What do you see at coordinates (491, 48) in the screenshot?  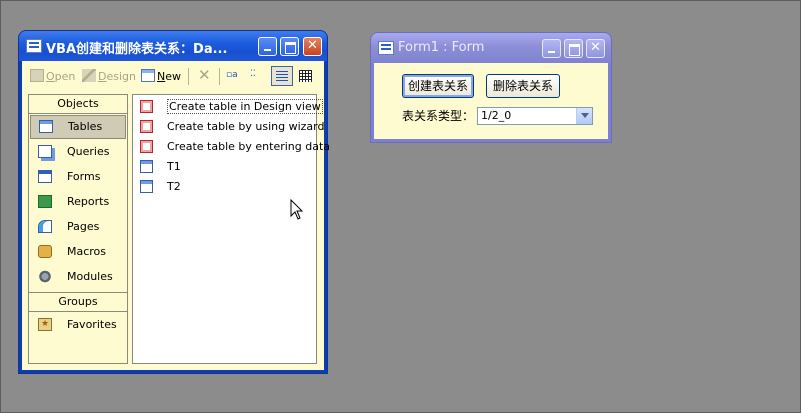 I see `form-window-titlebar: Form1 : Form` at bounding box center [491, 48].